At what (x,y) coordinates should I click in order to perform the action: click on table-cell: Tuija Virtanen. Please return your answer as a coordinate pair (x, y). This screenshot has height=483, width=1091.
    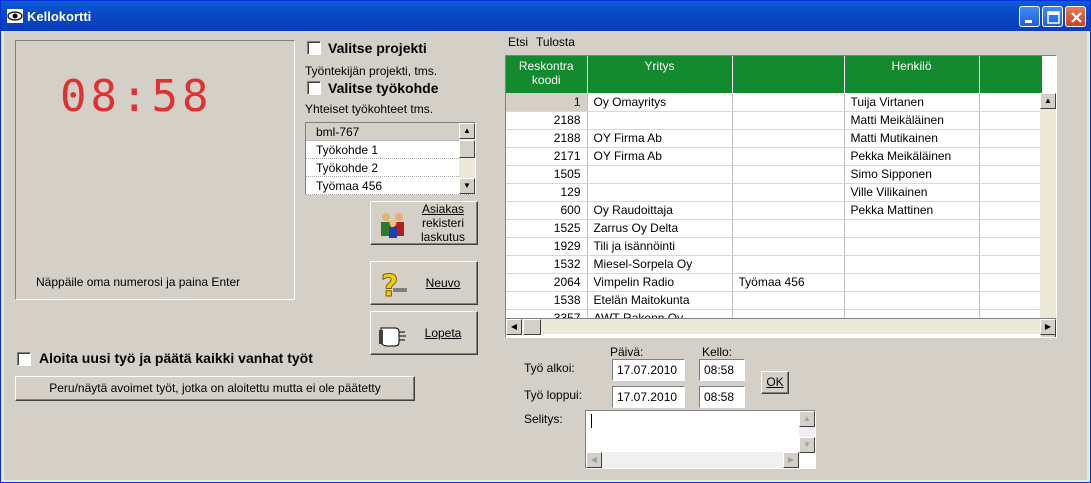
    Looking at the image, I should click on (912, 102).